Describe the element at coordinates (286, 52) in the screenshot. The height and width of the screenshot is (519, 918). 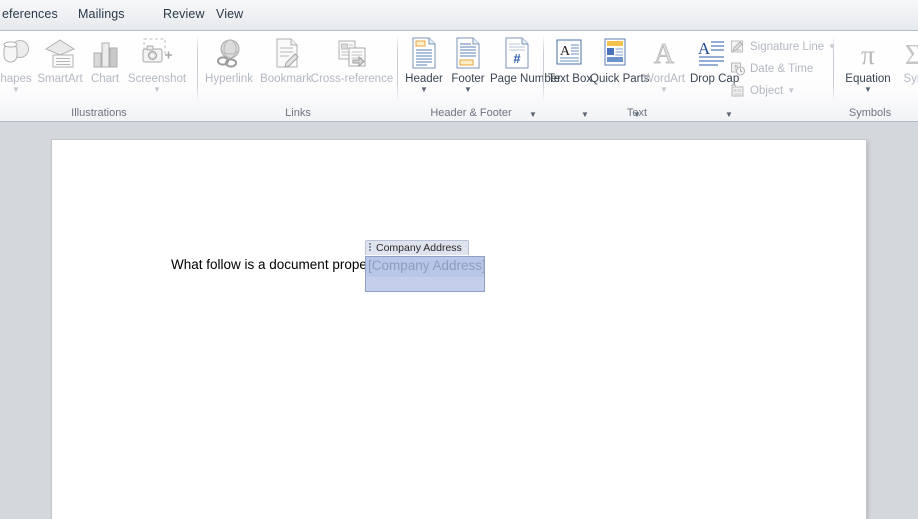
I see `bookmark-icon` at that location.